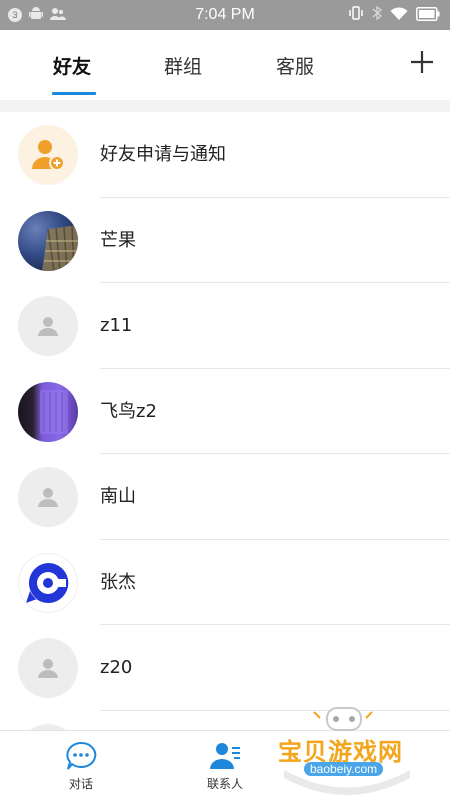 This screenshot has height=800, width=450. I want to click on vibrate-icon, so click(356, 15).